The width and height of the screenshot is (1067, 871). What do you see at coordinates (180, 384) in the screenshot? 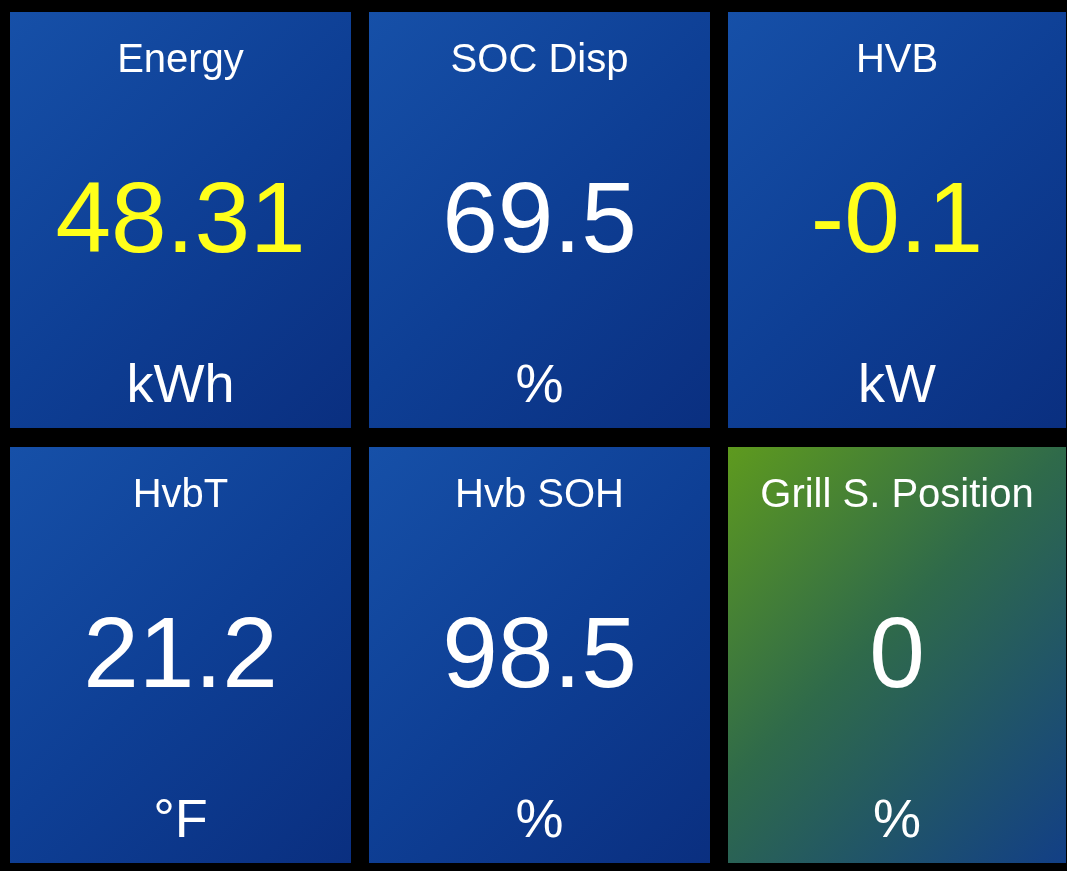
I see `tile-unit: kWh` at bounding box center [180, 384].